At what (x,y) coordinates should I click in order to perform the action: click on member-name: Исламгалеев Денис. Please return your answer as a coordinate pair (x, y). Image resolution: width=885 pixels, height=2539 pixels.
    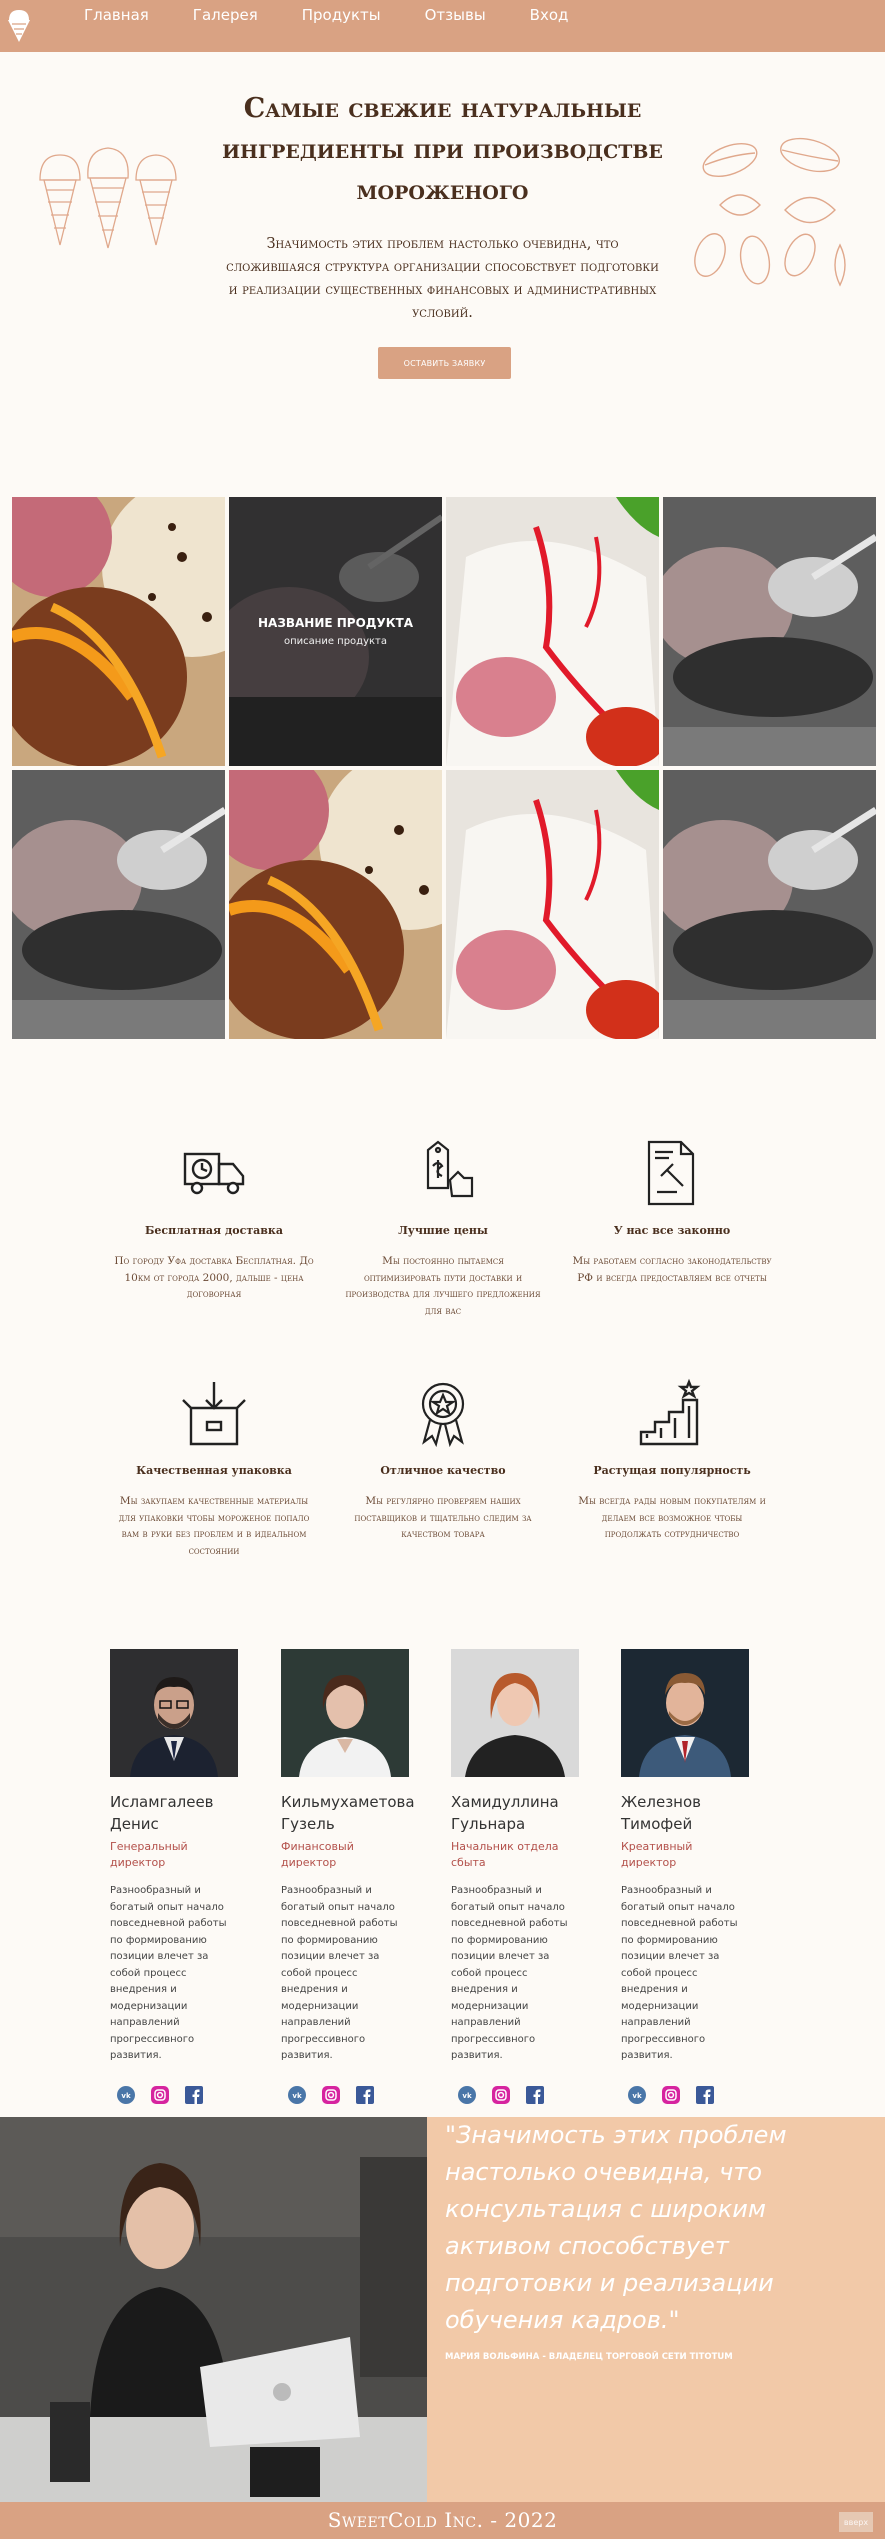
    Looking at the image, I should click on (162, 1813).